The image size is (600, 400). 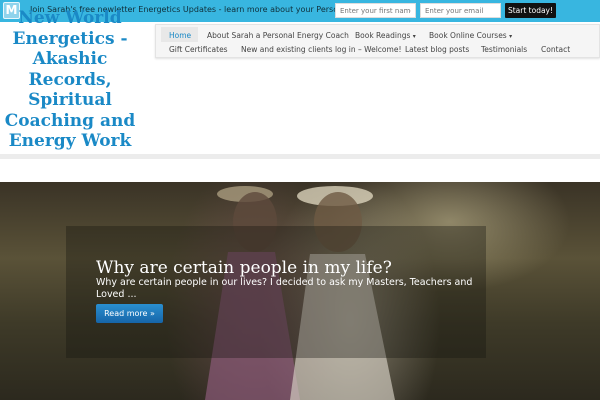 I want to click on header-divider, so click(x=300, y=156).